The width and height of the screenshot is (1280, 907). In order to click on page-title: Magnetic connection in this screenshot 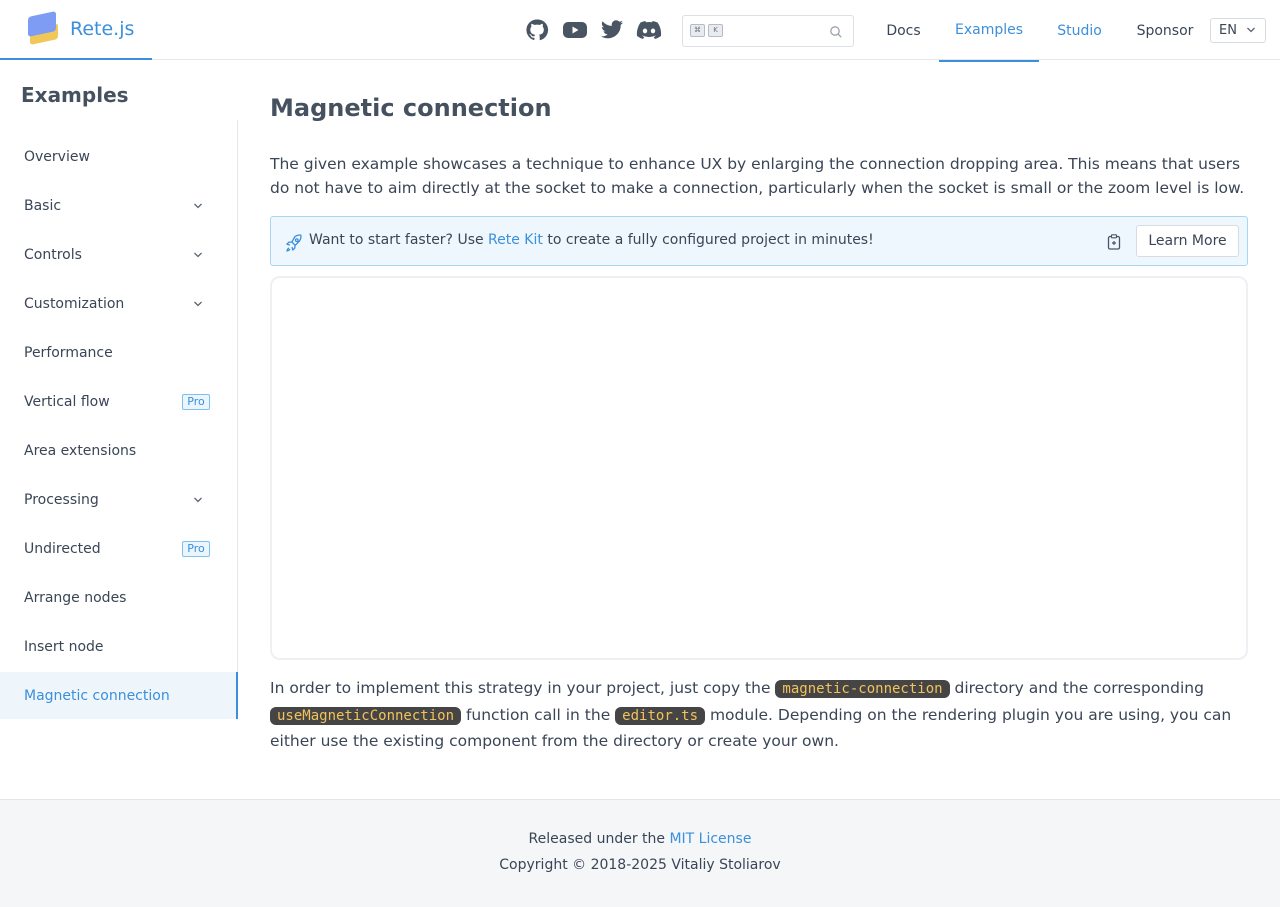, I will do `click(411, 108)`.